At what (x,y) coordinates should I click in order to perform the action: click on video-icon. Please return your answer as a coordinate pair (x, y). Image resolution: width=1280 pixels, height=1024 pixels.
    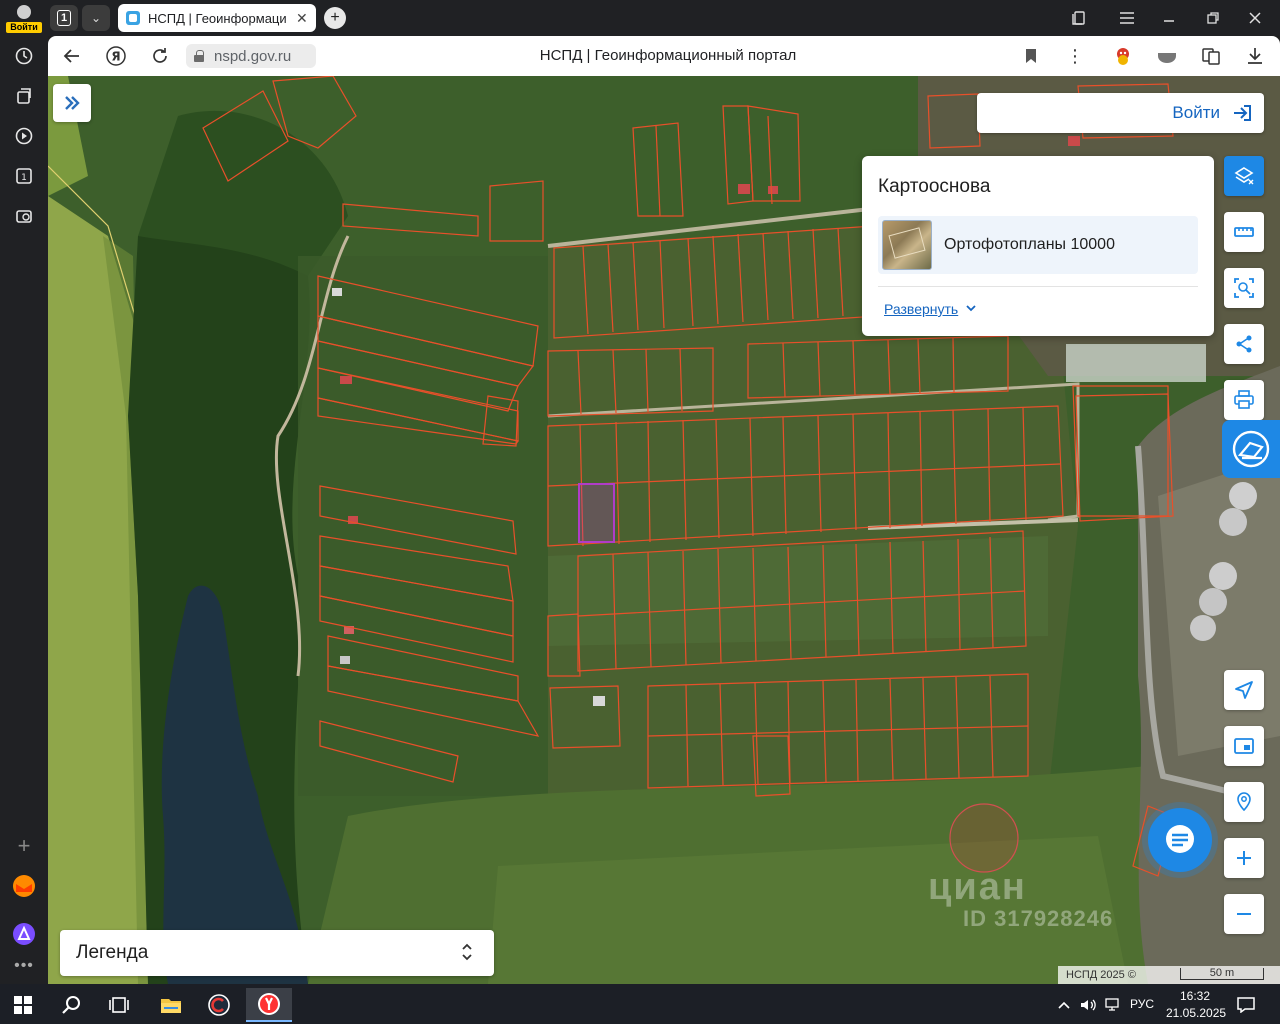
    Looking at the image, I should click on (24, 136).